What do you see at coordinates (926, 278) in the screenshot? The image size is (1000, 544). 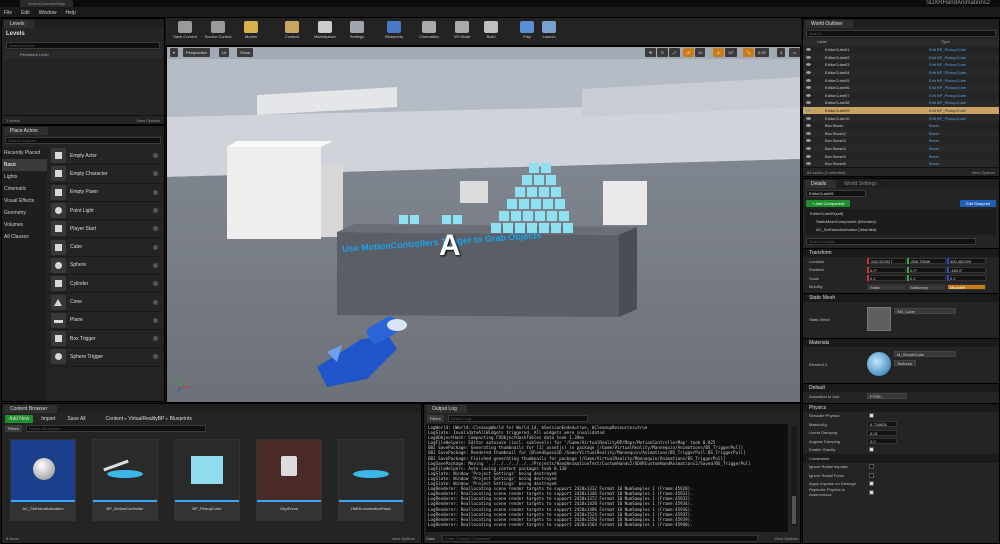 I see `scale-y: 0.2` at bounding box center [926, 278].